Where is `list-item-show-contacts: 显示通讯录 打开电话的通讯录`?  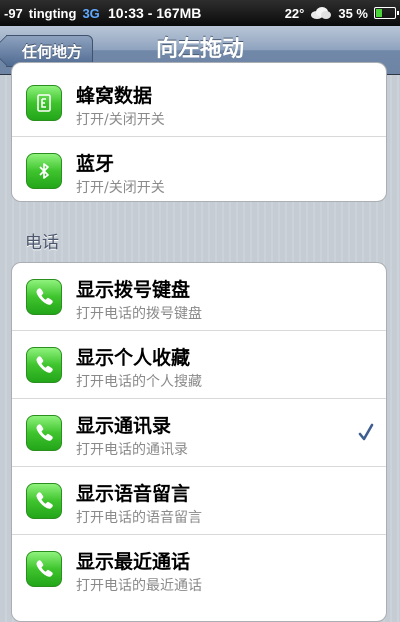 list-item-show-contacts: 显示通讯录 打开电话的通讯录 is located at coordinates (199, 433).